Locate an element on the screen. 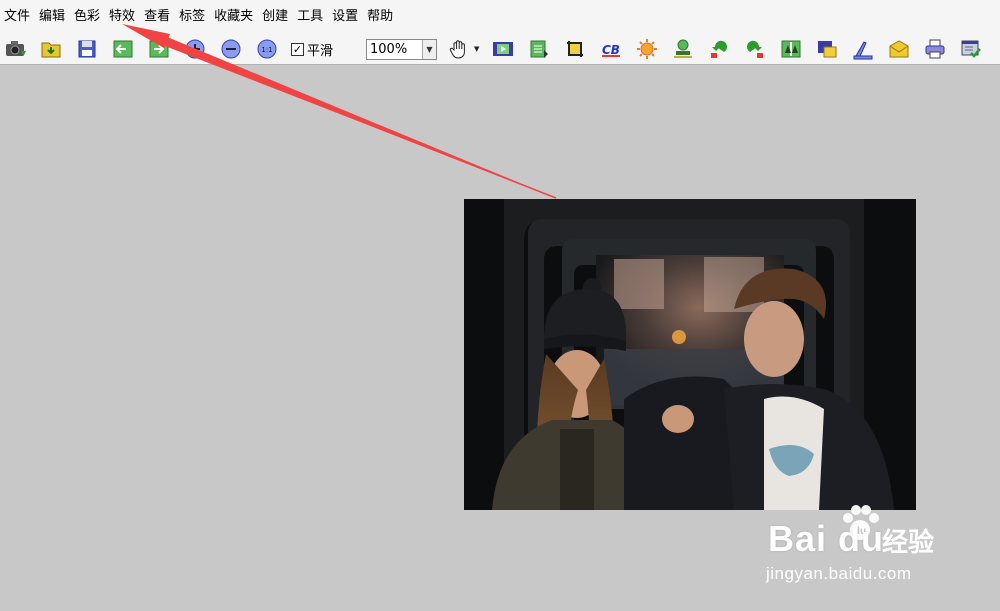 The width and height of the screenshot is (1000, 611). check-icon: ✓ is located at coordinates (297, 49).